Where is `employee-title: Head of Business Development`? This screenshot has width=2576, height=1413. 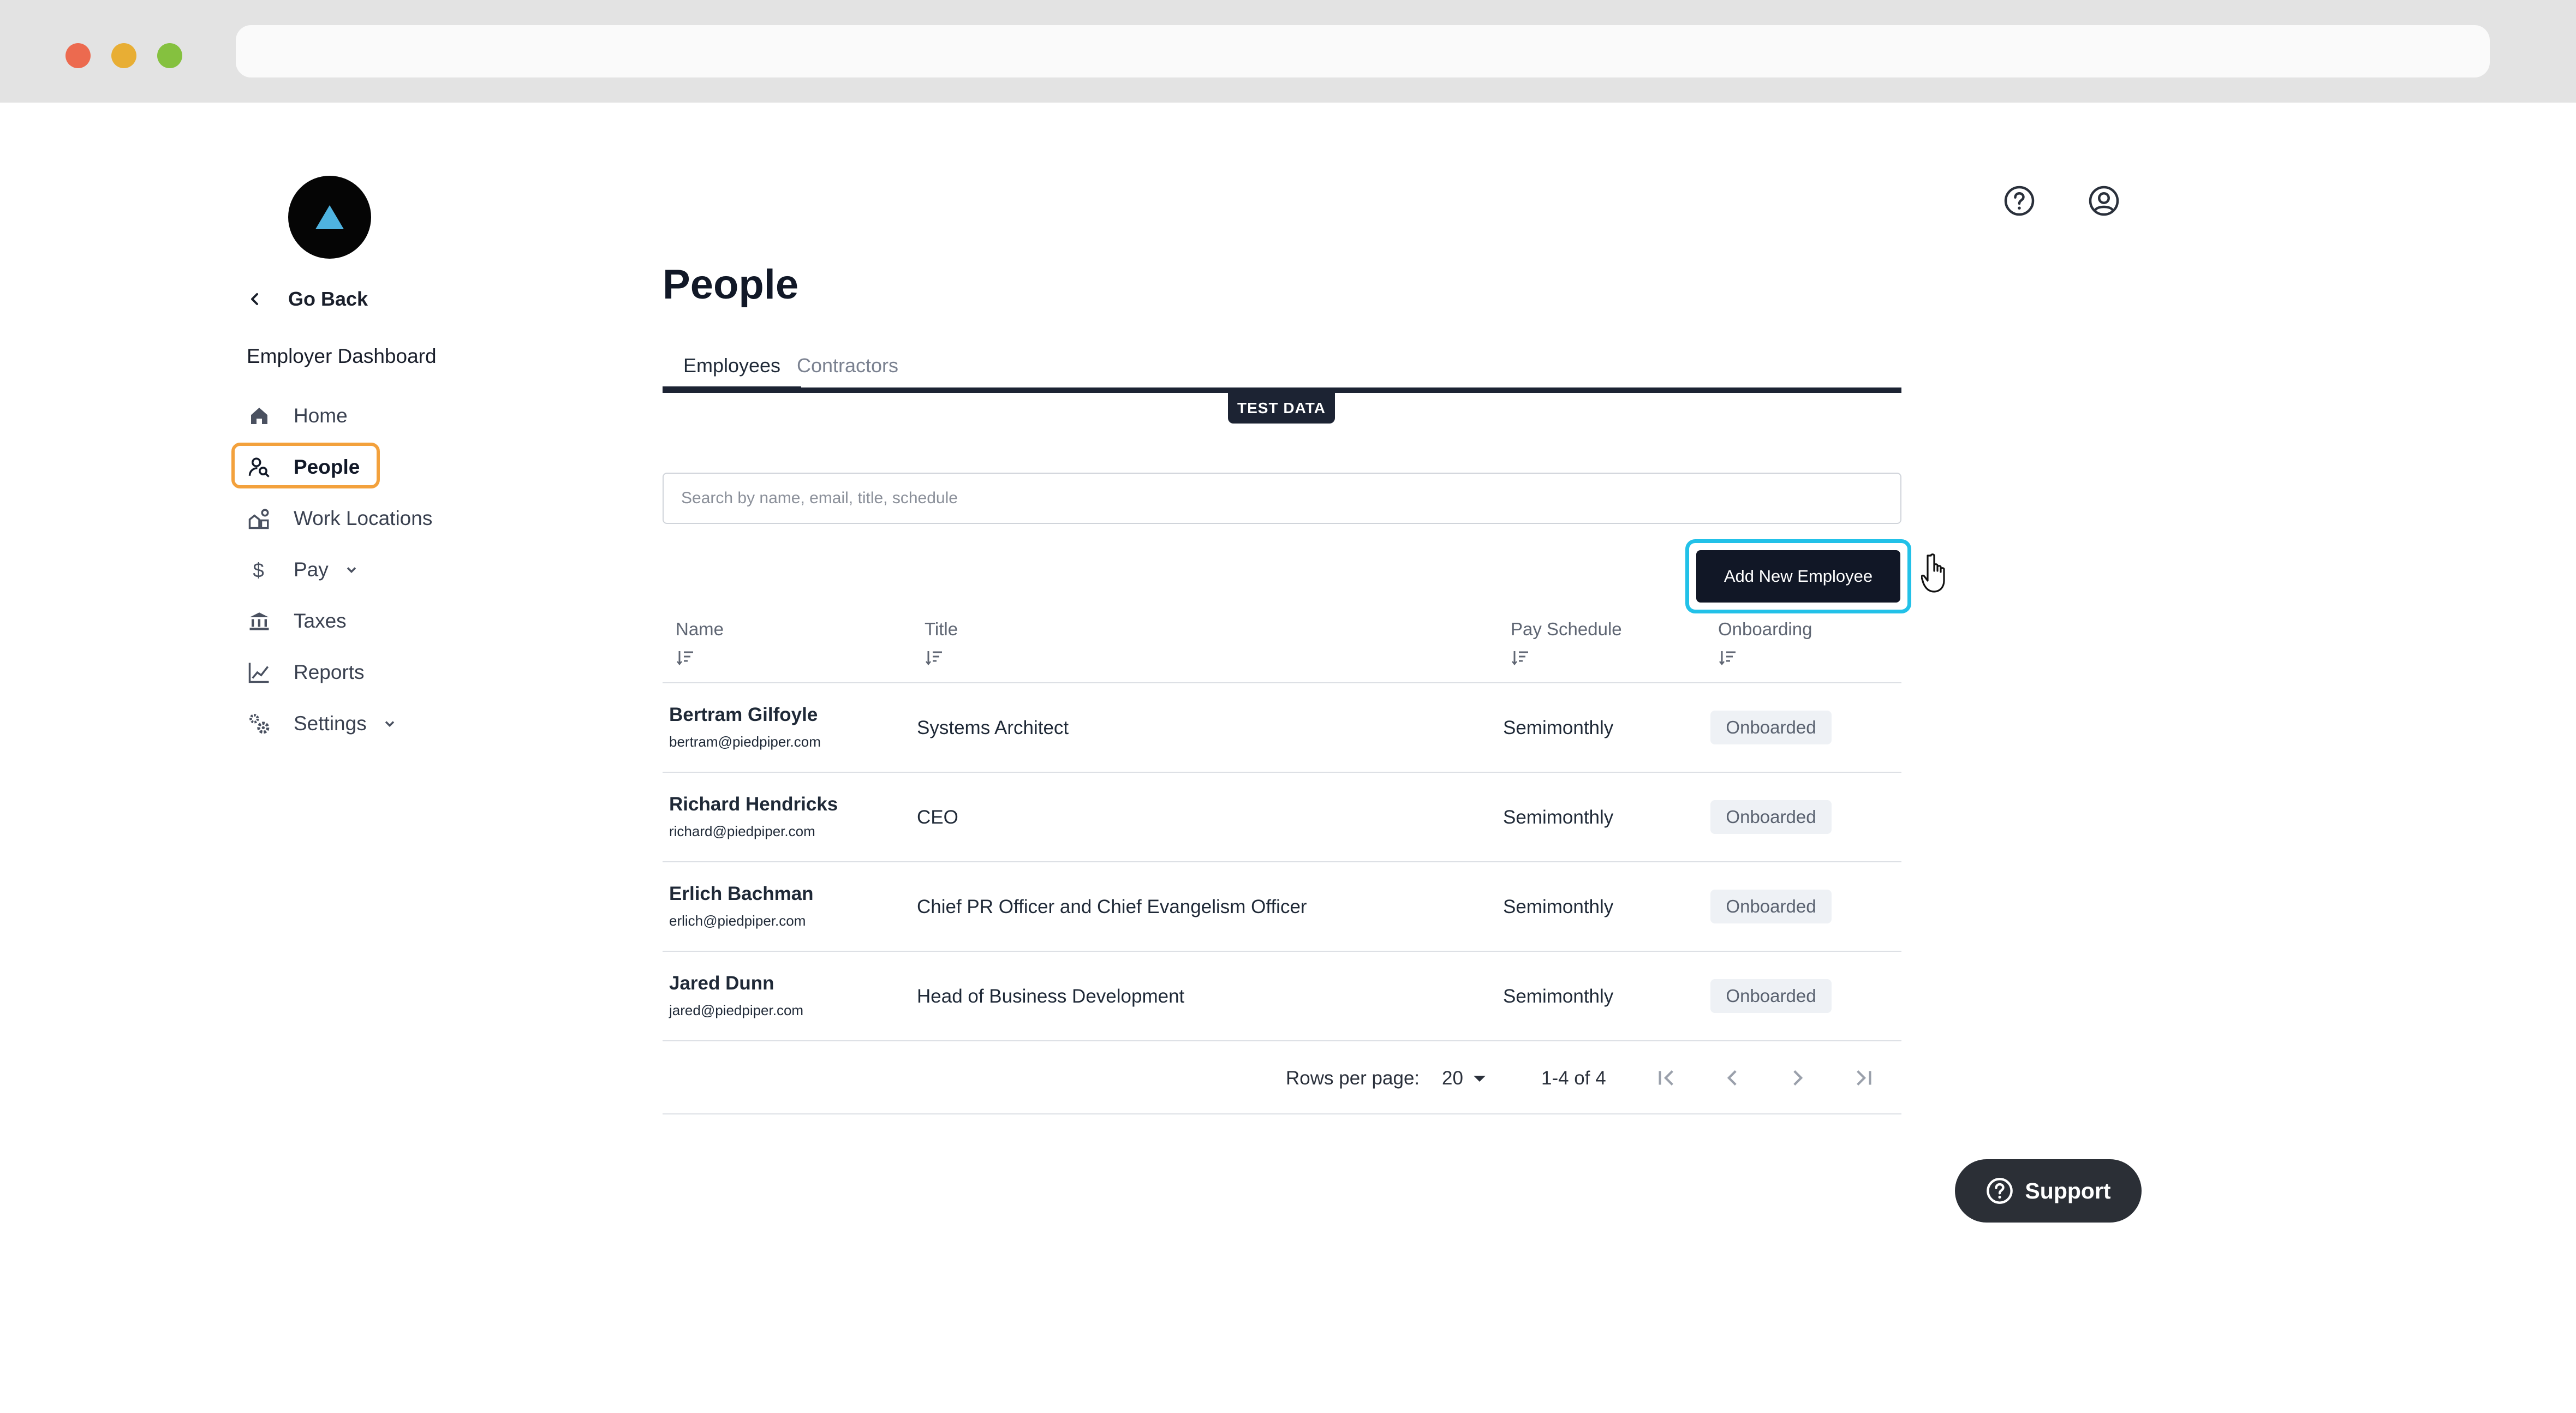
employee-title: Head of Business Development is located at coordinates (1051, 996).